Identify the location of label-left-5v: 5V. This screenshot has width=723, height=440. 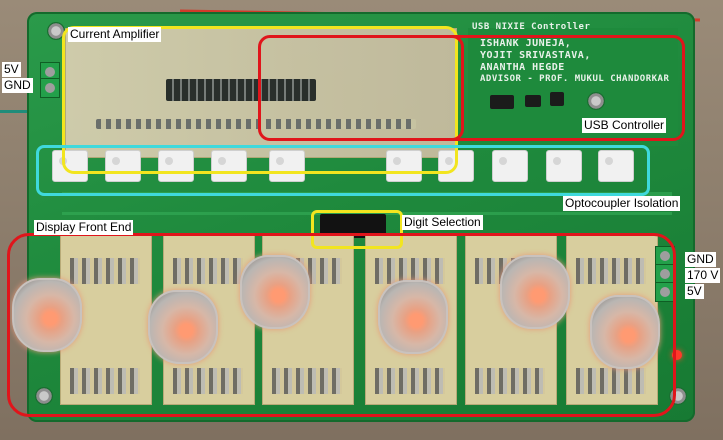
(11, 69).